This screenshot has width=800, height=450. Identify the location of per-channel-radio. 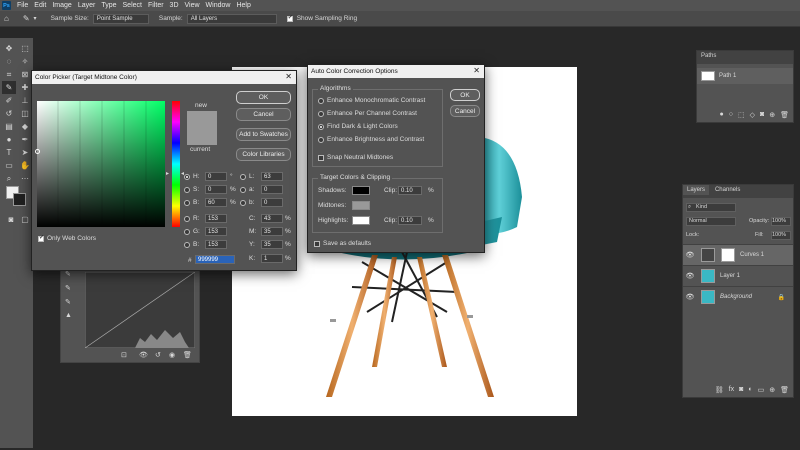
(321, 114).